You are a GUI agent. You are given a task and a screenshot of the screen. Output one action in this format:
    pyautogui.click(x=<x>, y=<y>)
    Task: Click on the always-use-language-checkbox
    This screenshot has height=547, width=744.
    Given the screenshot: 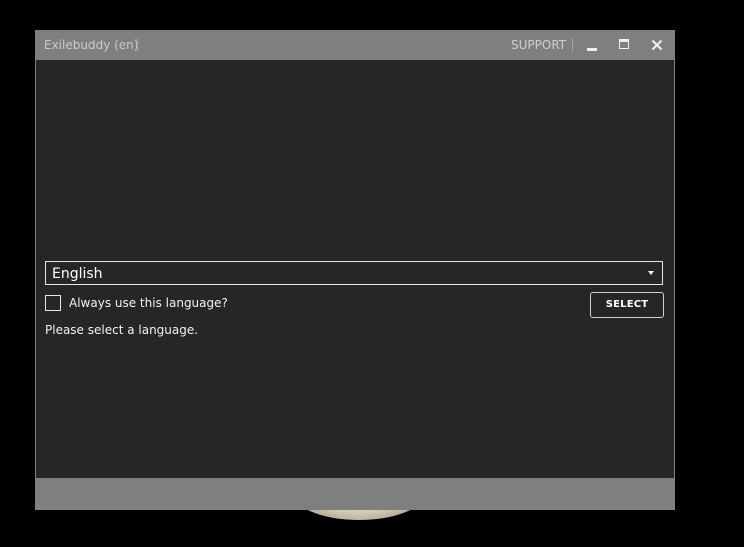 What is the action you would take?
    pyautogui.click(x=53, y=303)
    